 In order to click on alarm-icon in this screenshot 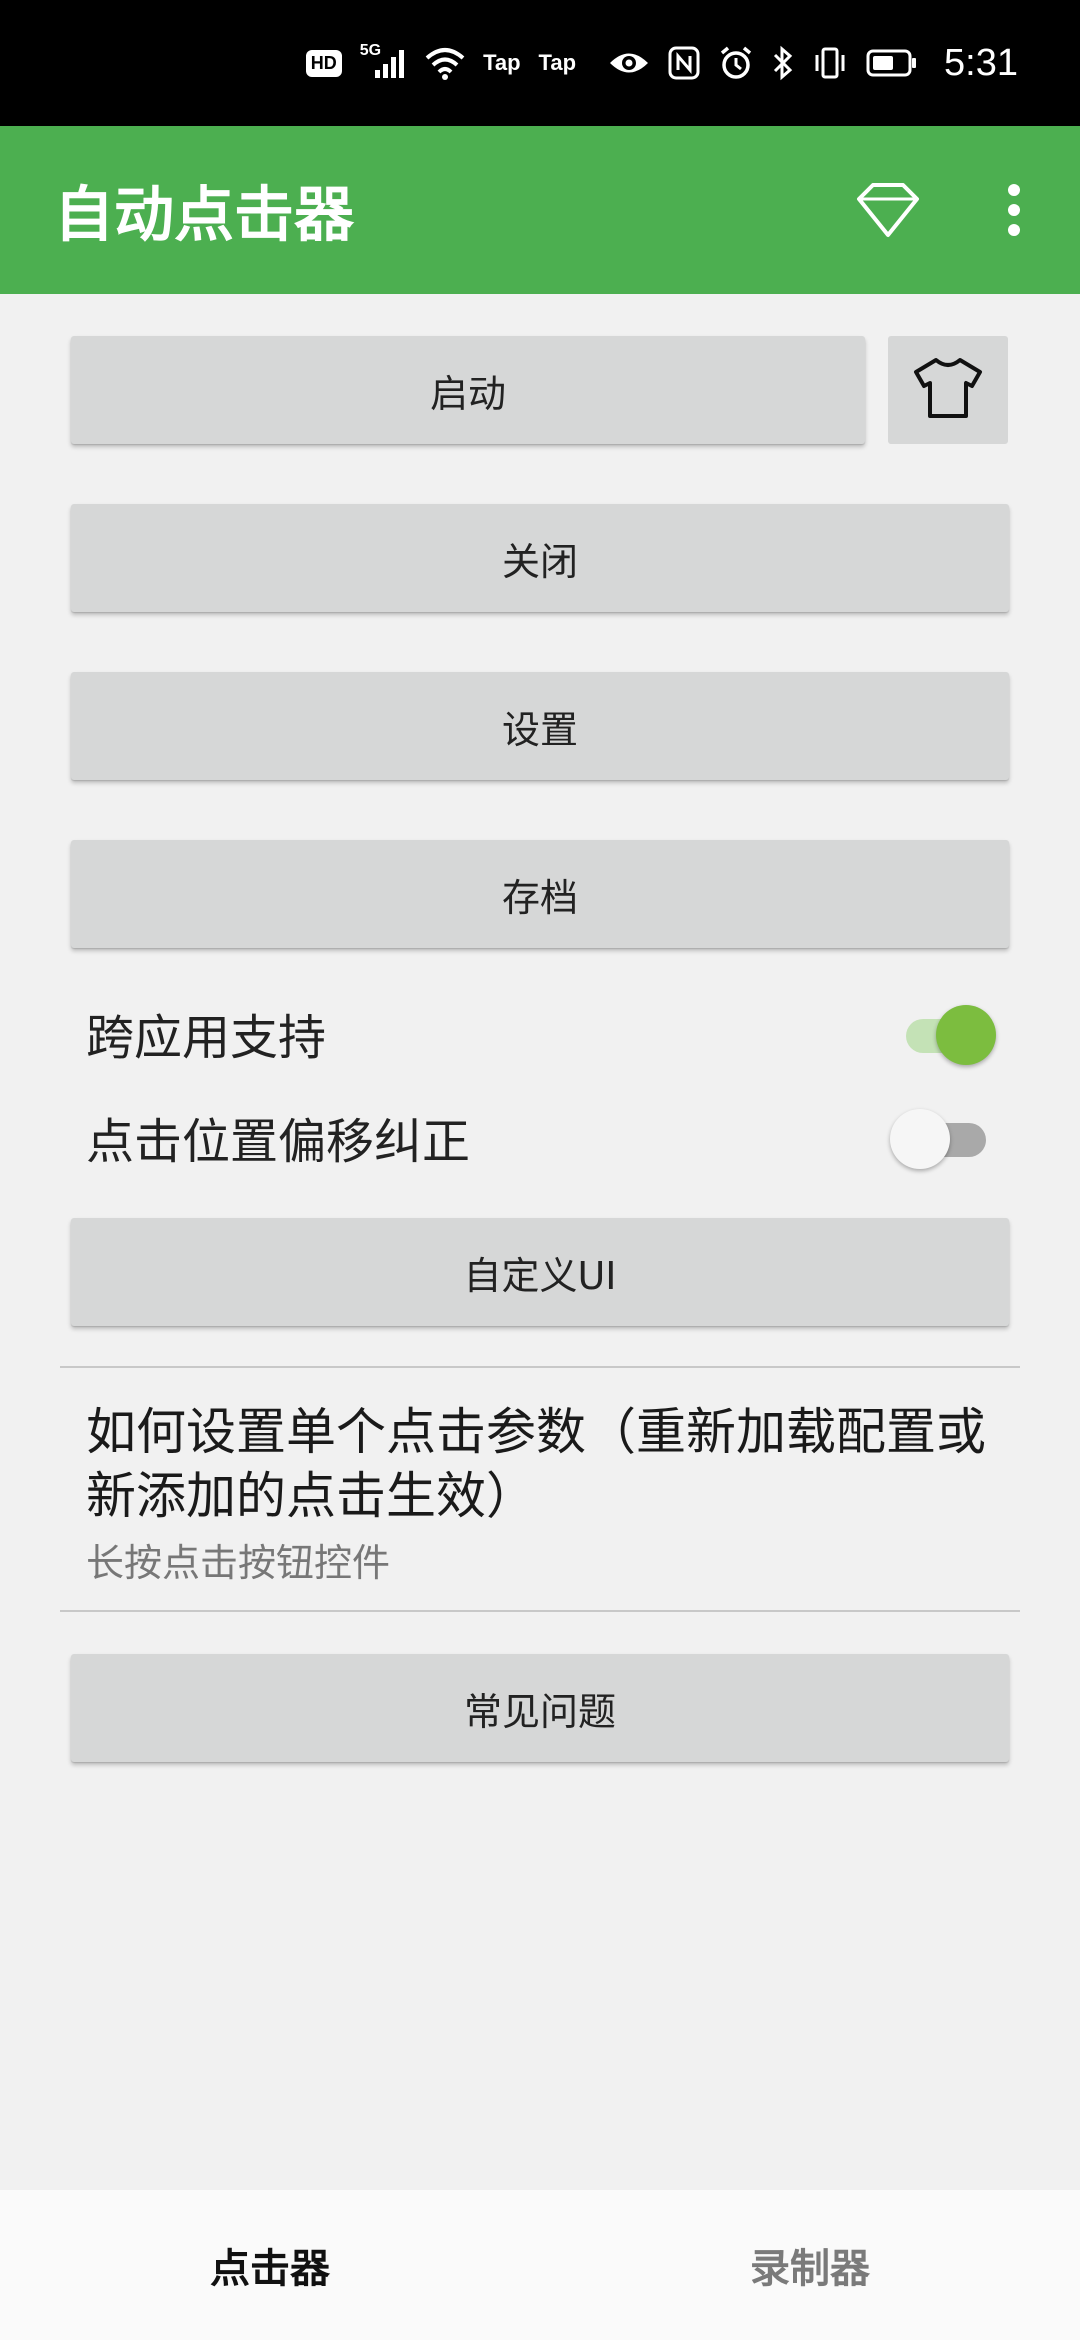, I will do `click(736, 63)`.